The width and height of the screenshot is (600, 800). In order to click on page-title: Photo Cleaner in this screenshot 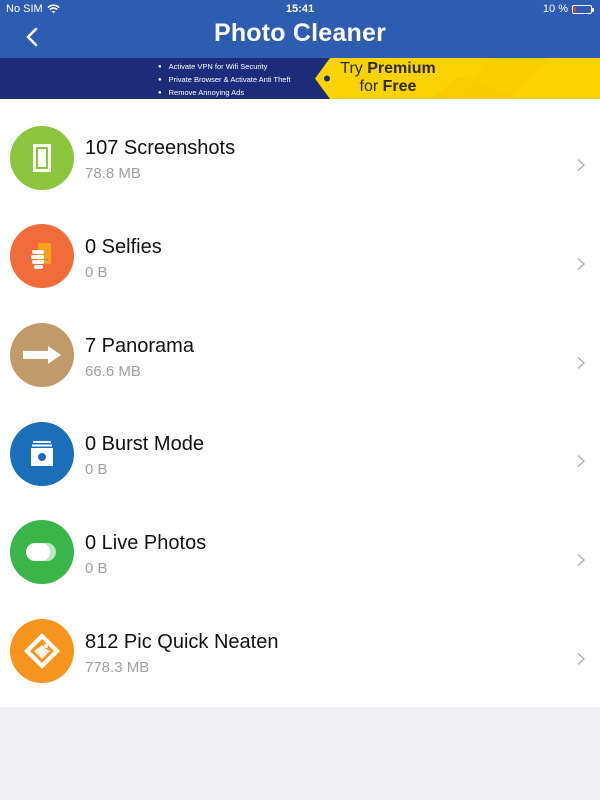, I will do `click(300, 33)`.